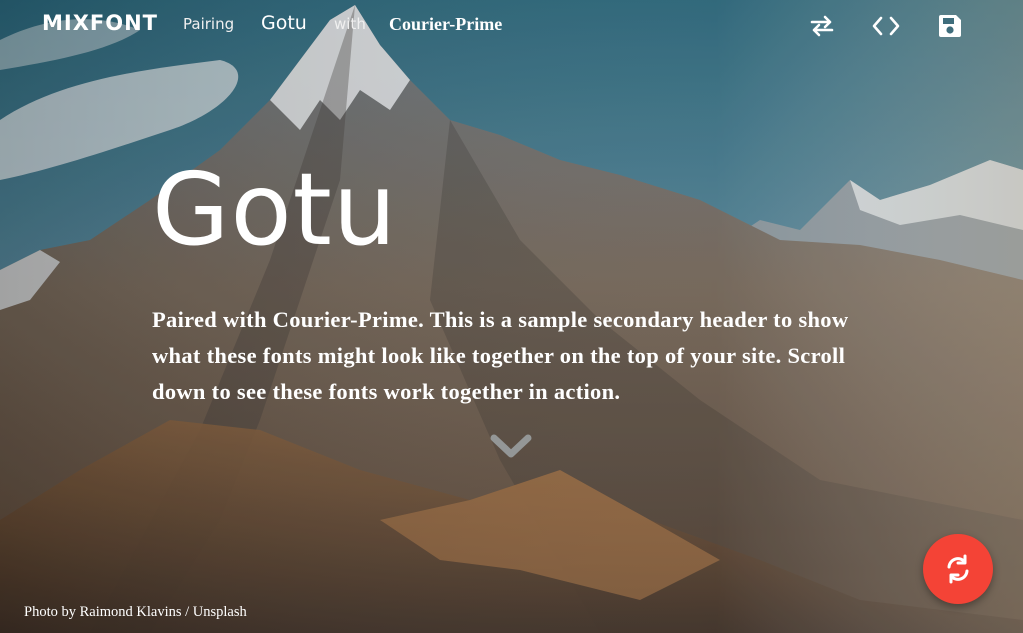 The image size is (1023, 633). What do you see at coordinates (135, 612) in the screenshot?
I see `photo-credit: Photo by Raimond Klavins / Unsplash` at bounding box center [135, 612].